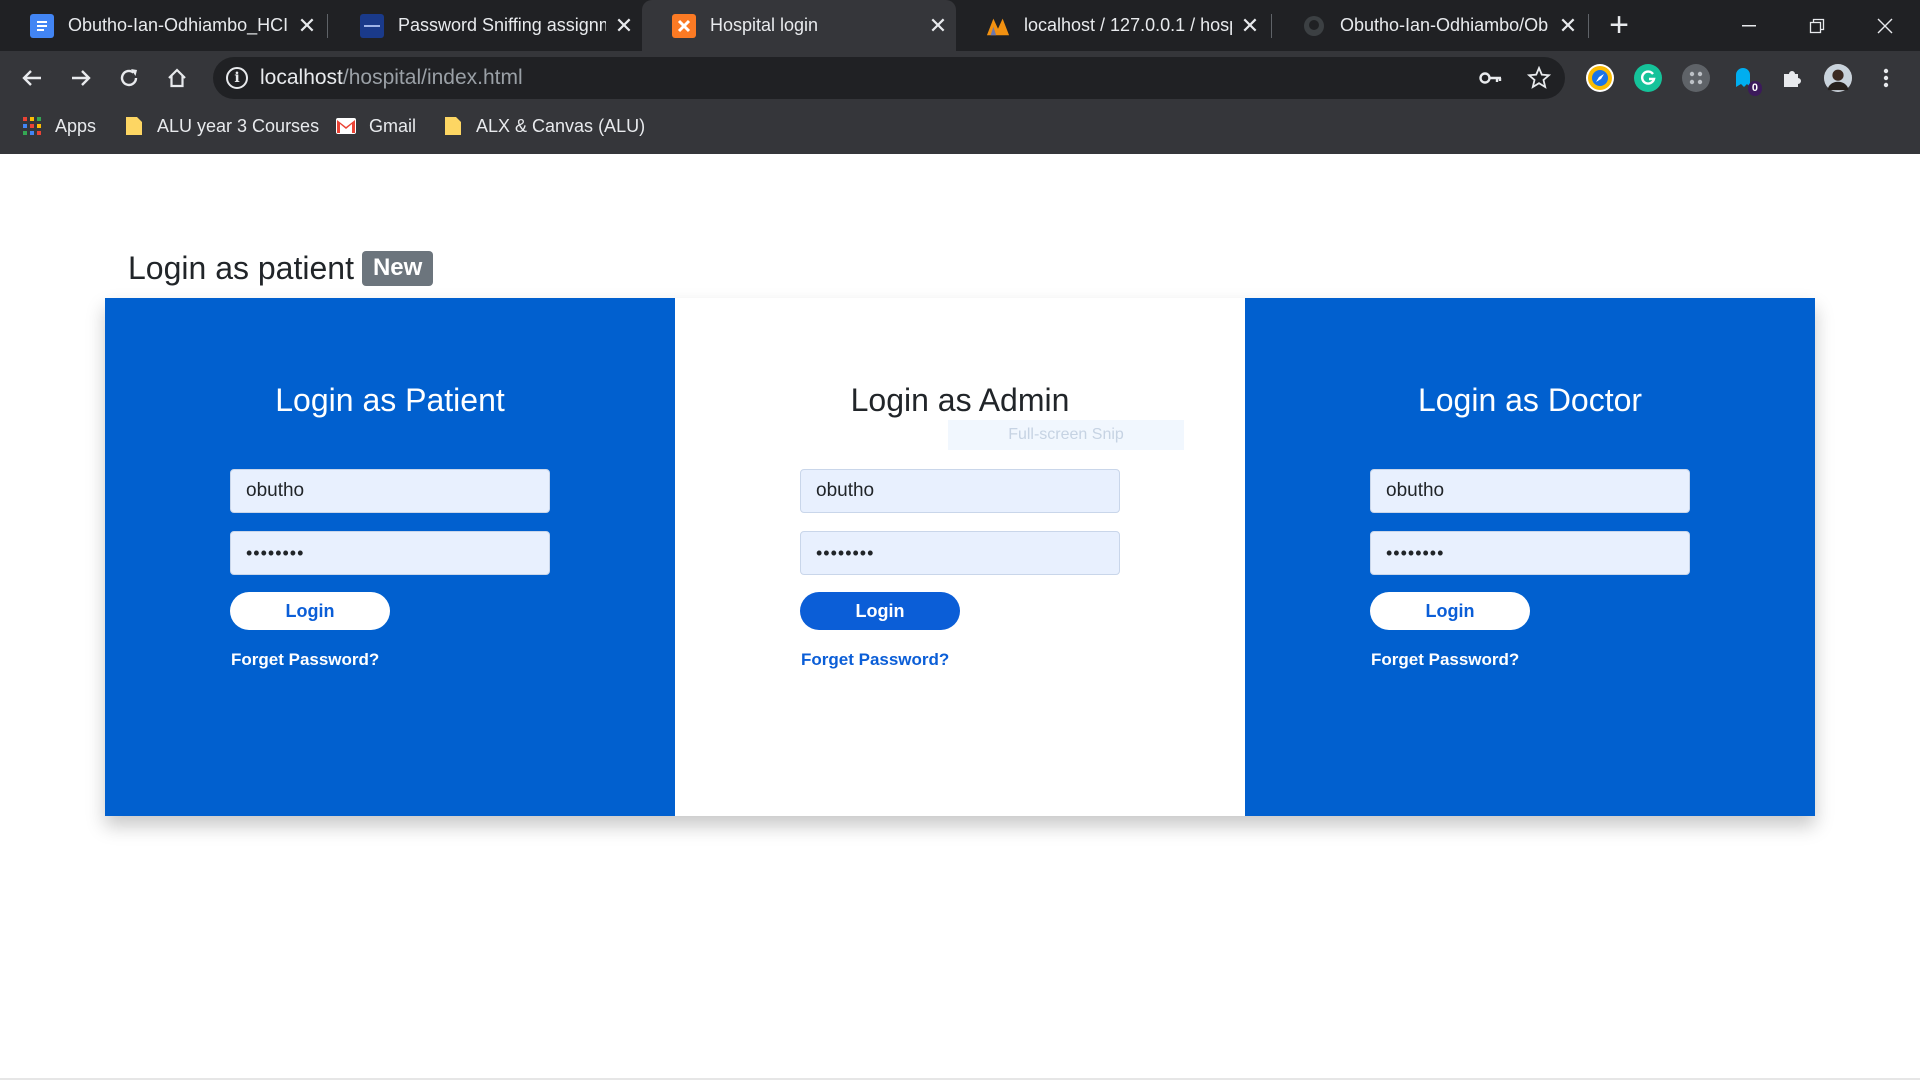 Image resolution: width=1920 pixels, height=1080 pixels. Describe the element at coordinates (241, 268) in the screenshot. I see `page-title: Login as patient` at that location.